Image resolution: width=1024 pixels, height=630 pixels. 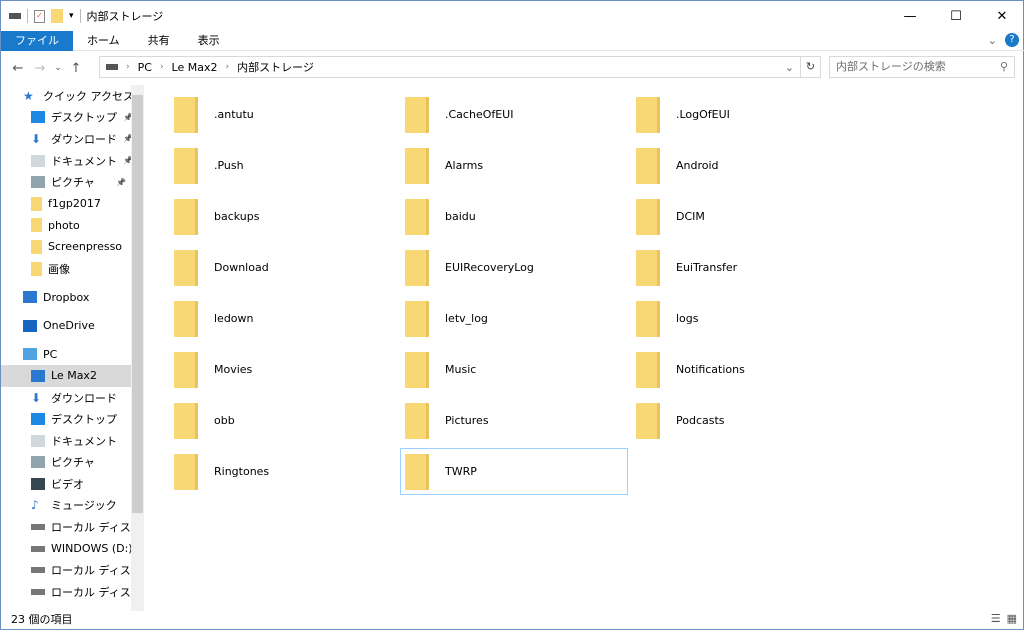 What do you see at coordinates (125, 16) in the screenshot?
I see `window-title: 内部ストレージ` at bounding box center [125, 16].